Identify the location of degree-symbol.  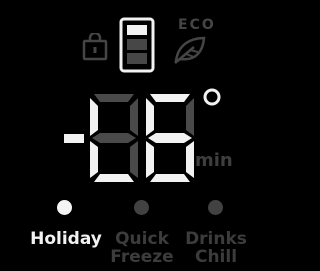
(212, 97).